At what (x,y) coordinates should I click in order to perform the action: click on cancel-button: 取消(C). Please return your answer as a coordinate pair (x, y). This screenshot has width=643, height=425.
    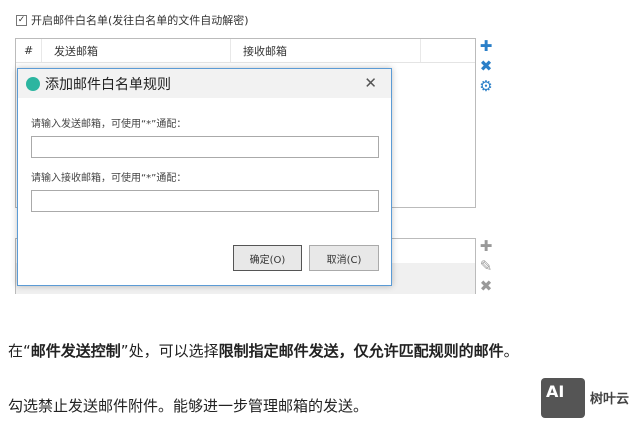
    Looking at the image, I should click on (344, 258).